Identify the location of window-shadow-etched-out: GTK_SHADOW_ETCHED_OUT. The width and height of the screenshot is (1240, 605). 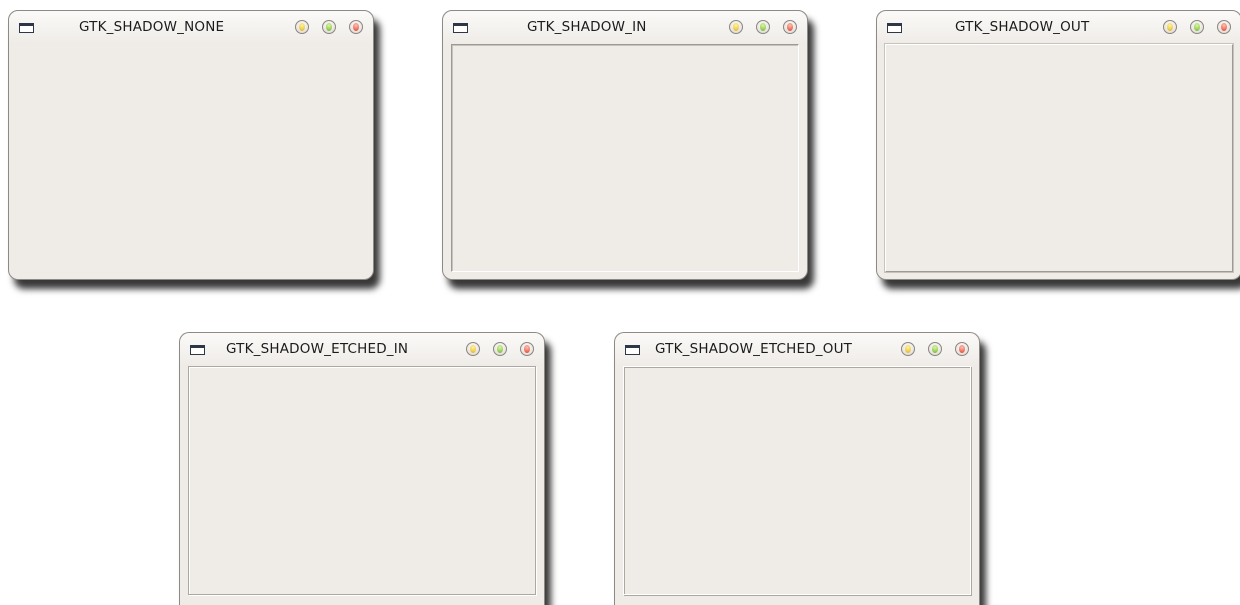
(797, 468).